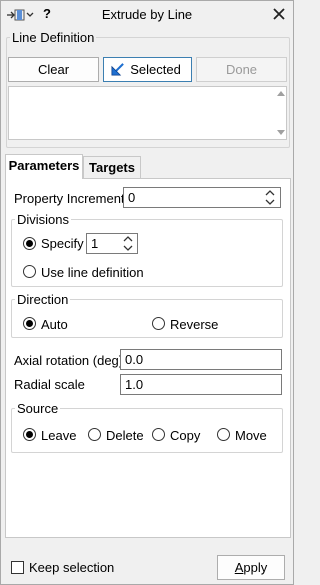 This screenshot has height=585, width=320. I want to click on selected-button: Selected, so click(147, 69).